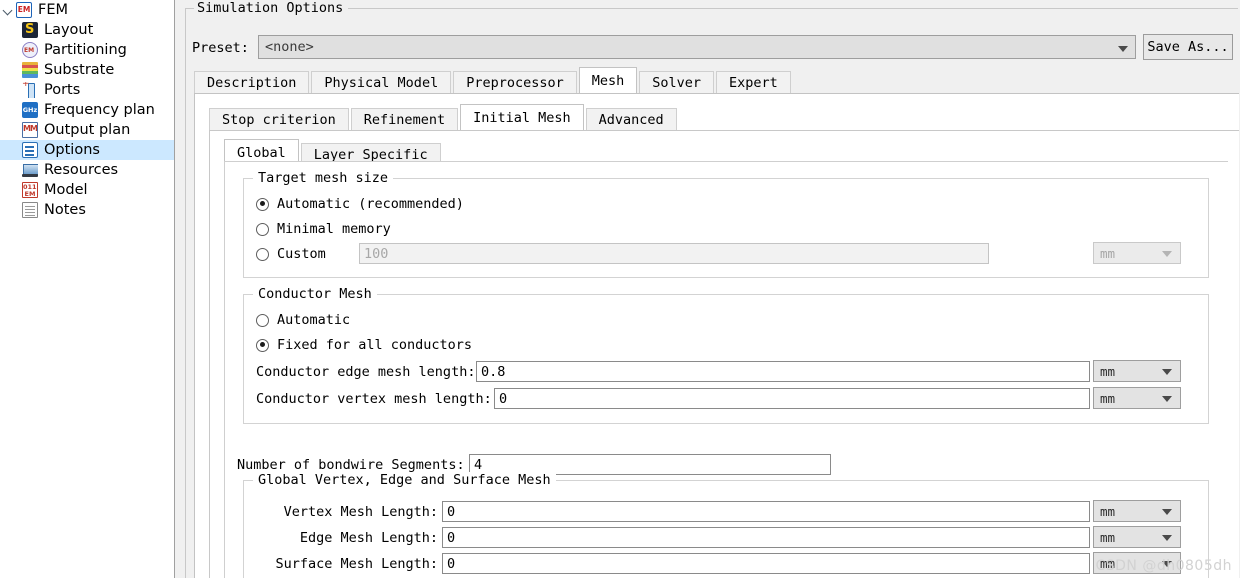  What do you see at coordinates (79, 70) in the screenshot?
I see `tree-item-label: Substrate` at bounding box center [79, 70].